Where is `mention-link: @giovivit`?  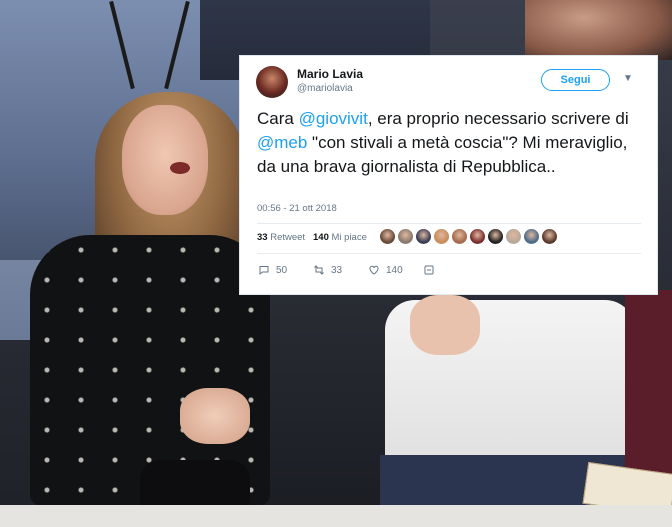 mention-link: @giovivit is located at coordinates (333, 118).